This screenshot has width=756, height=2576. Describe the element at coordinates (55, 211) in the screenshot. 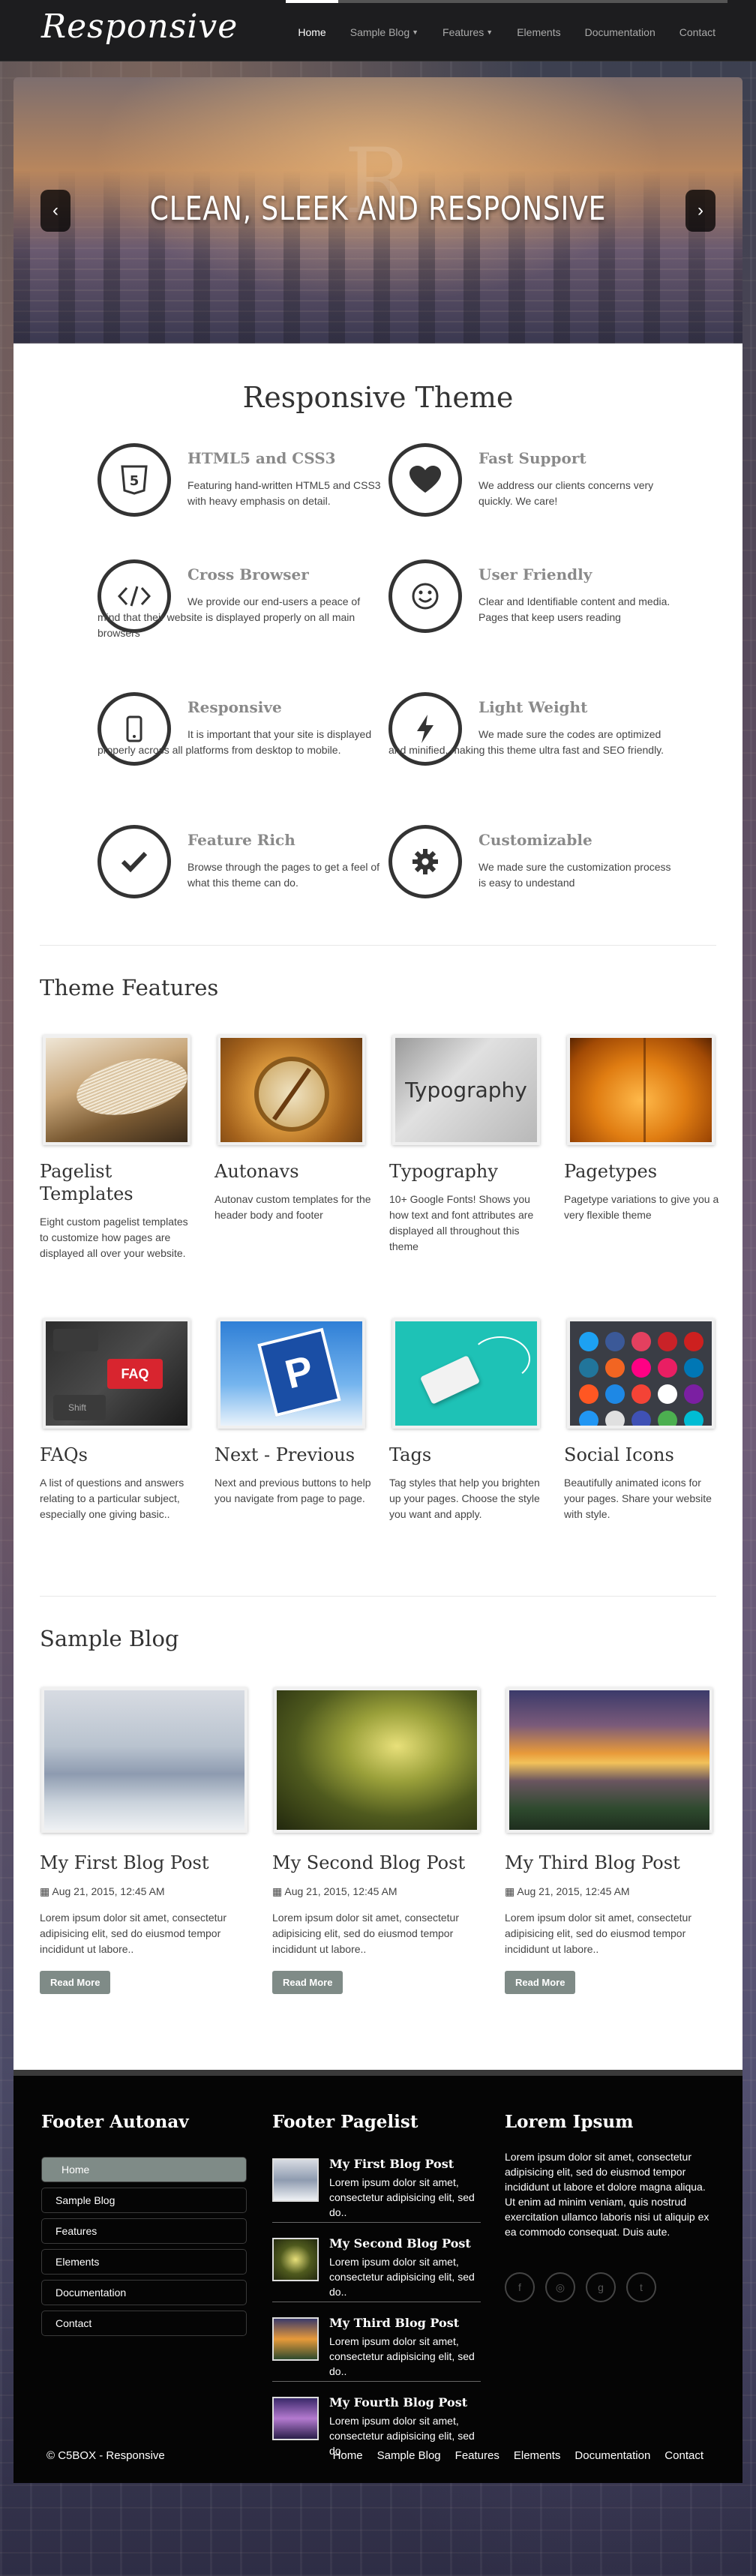

I see `chevron-left-icon: ‹` at that location.